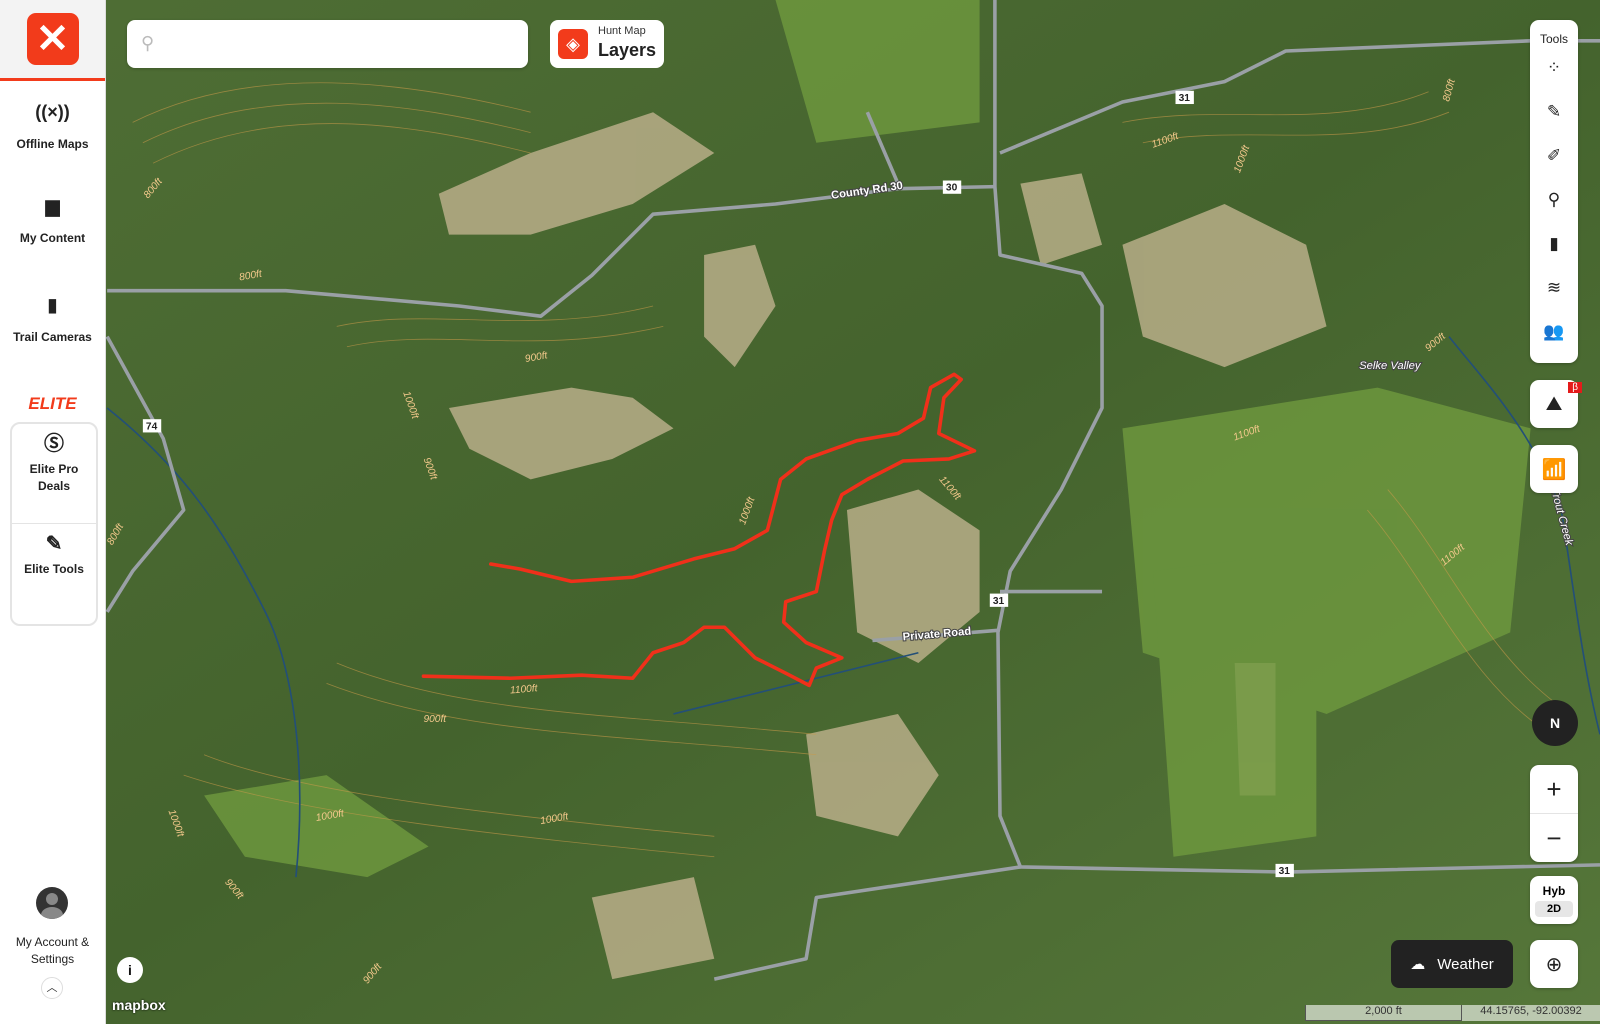  Describe the element at coordinates (573, 44) in the screenshot. I see `layers-icon: ◈` at that location.